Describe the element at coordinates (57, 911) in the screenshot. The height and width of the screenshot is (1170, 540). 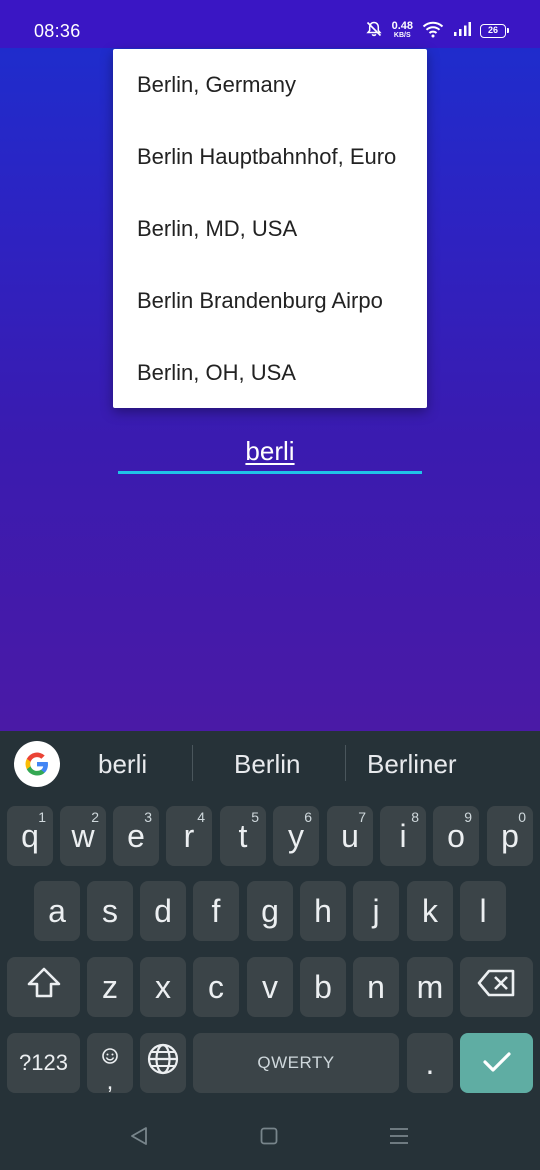
I see `key-a: a` at that location.